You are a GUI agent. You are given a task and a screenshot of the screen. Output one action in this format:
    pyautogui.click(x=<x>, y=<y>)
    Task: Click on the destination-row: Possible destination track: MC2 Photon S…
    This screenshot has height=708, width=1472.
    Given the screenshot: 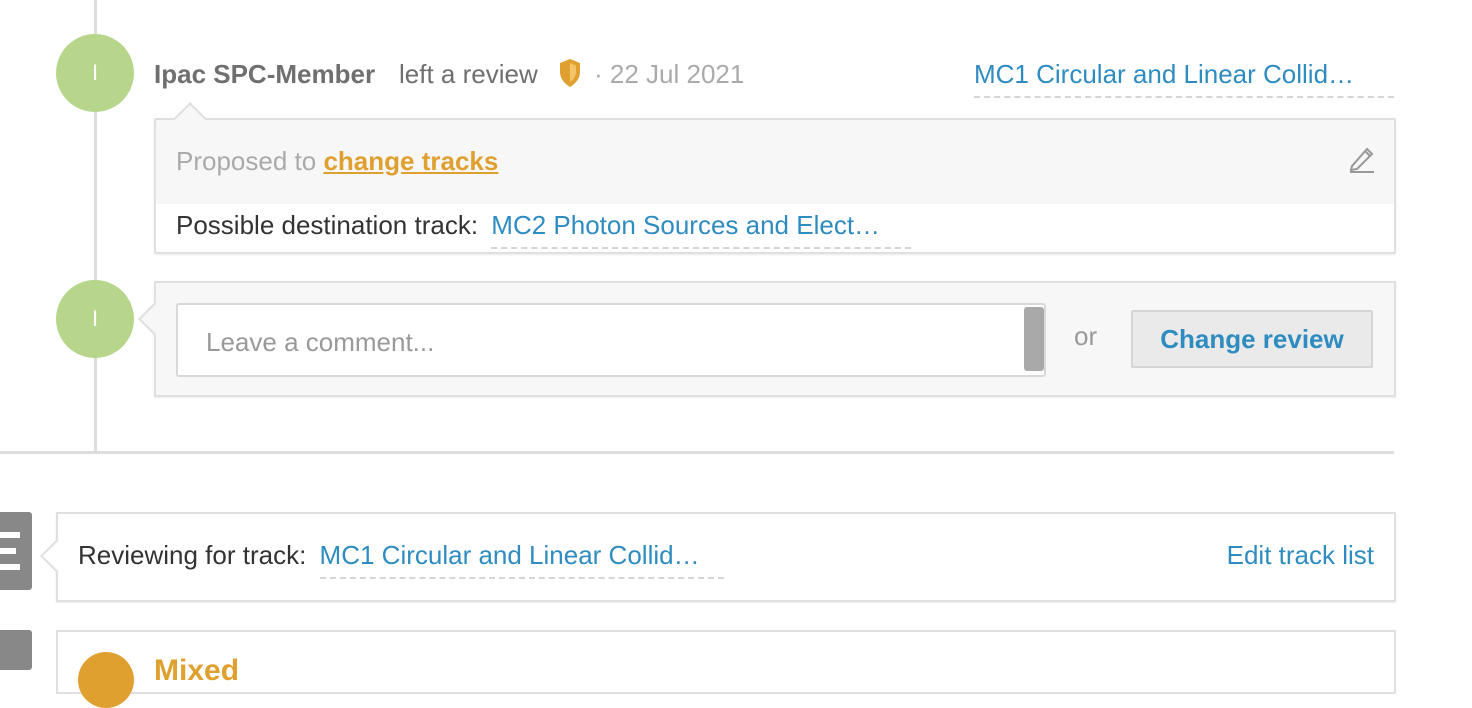 What is the action you would take?
    pyautogui.click(x=544, y=229)
    